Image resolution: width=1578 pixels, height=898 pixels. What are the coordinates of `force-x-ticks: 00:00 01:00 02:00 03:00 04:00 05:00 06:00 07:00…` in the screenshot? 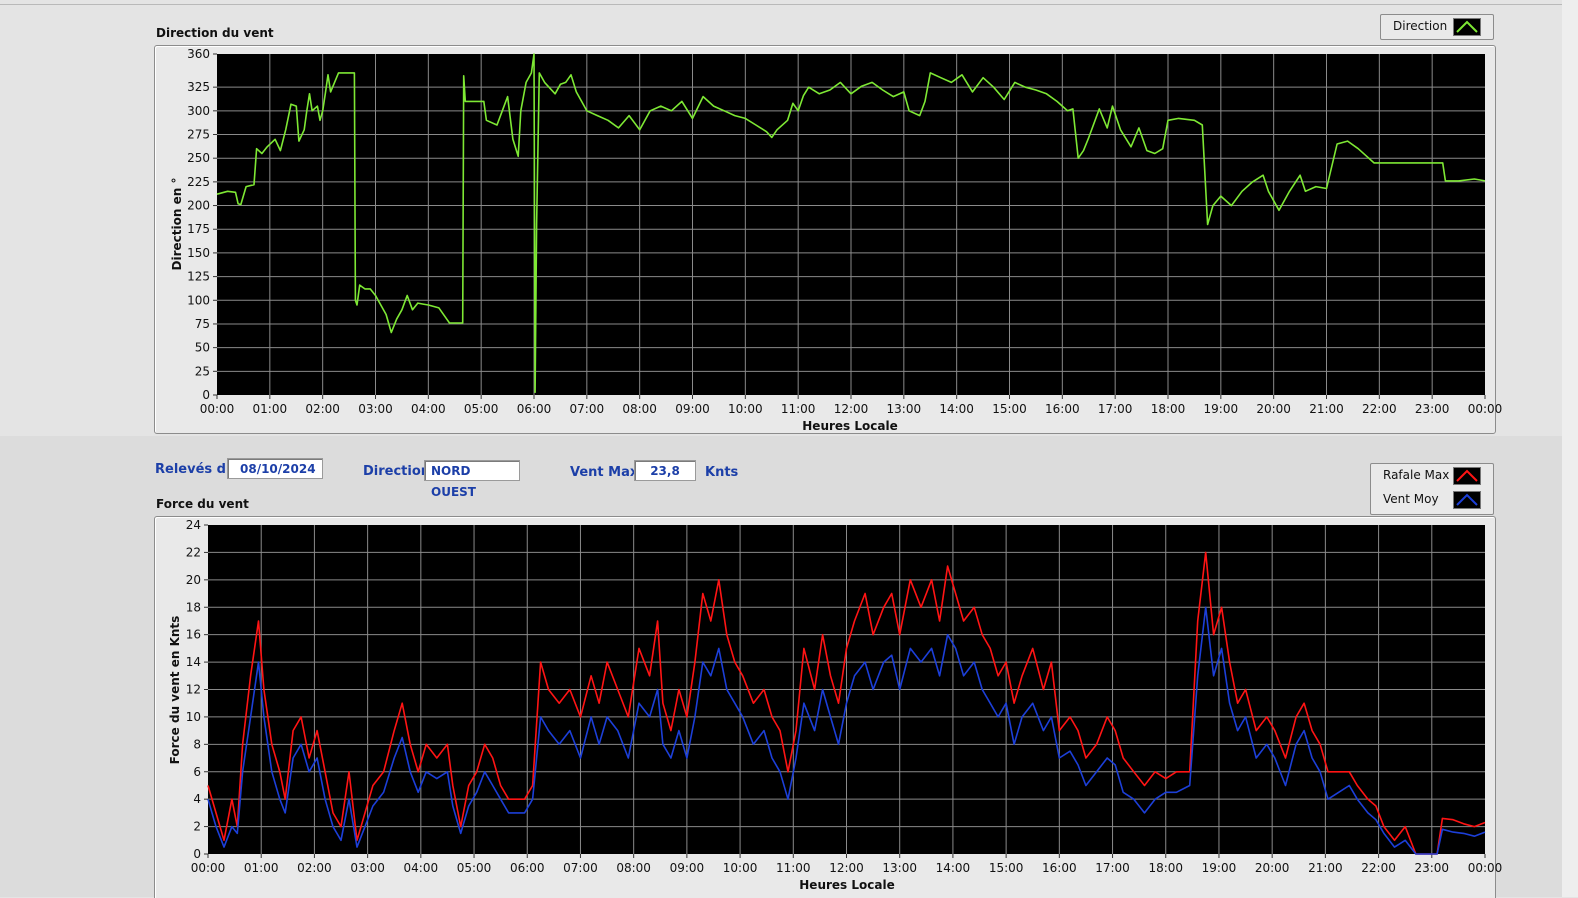 It's located at (847, 864).